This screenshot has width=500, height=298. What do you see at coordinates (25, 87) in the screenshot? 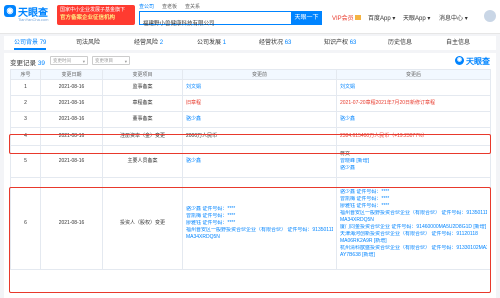
I see `cell-no: 1` at bounding box center [25, 87].